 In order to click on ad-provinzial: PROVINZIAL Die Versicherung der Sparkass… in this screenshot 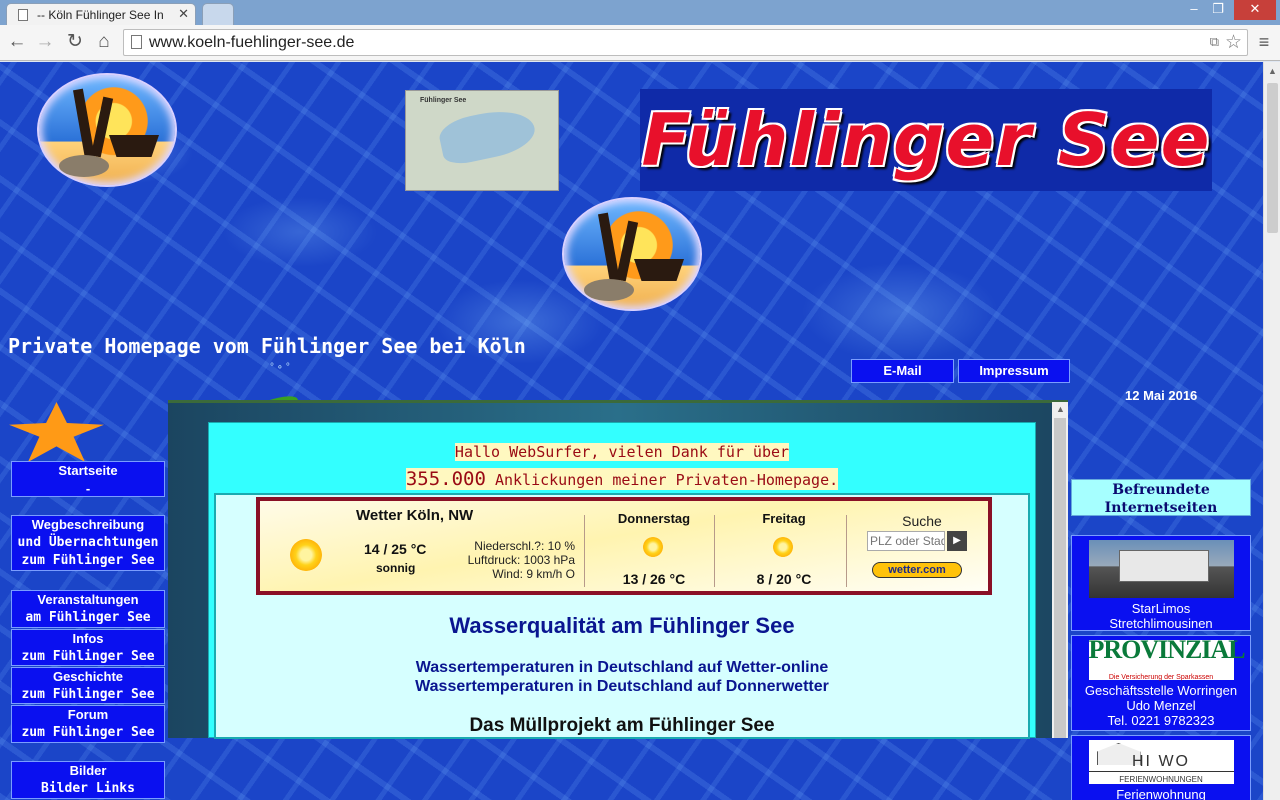, I will do `click(1161, 683)`.